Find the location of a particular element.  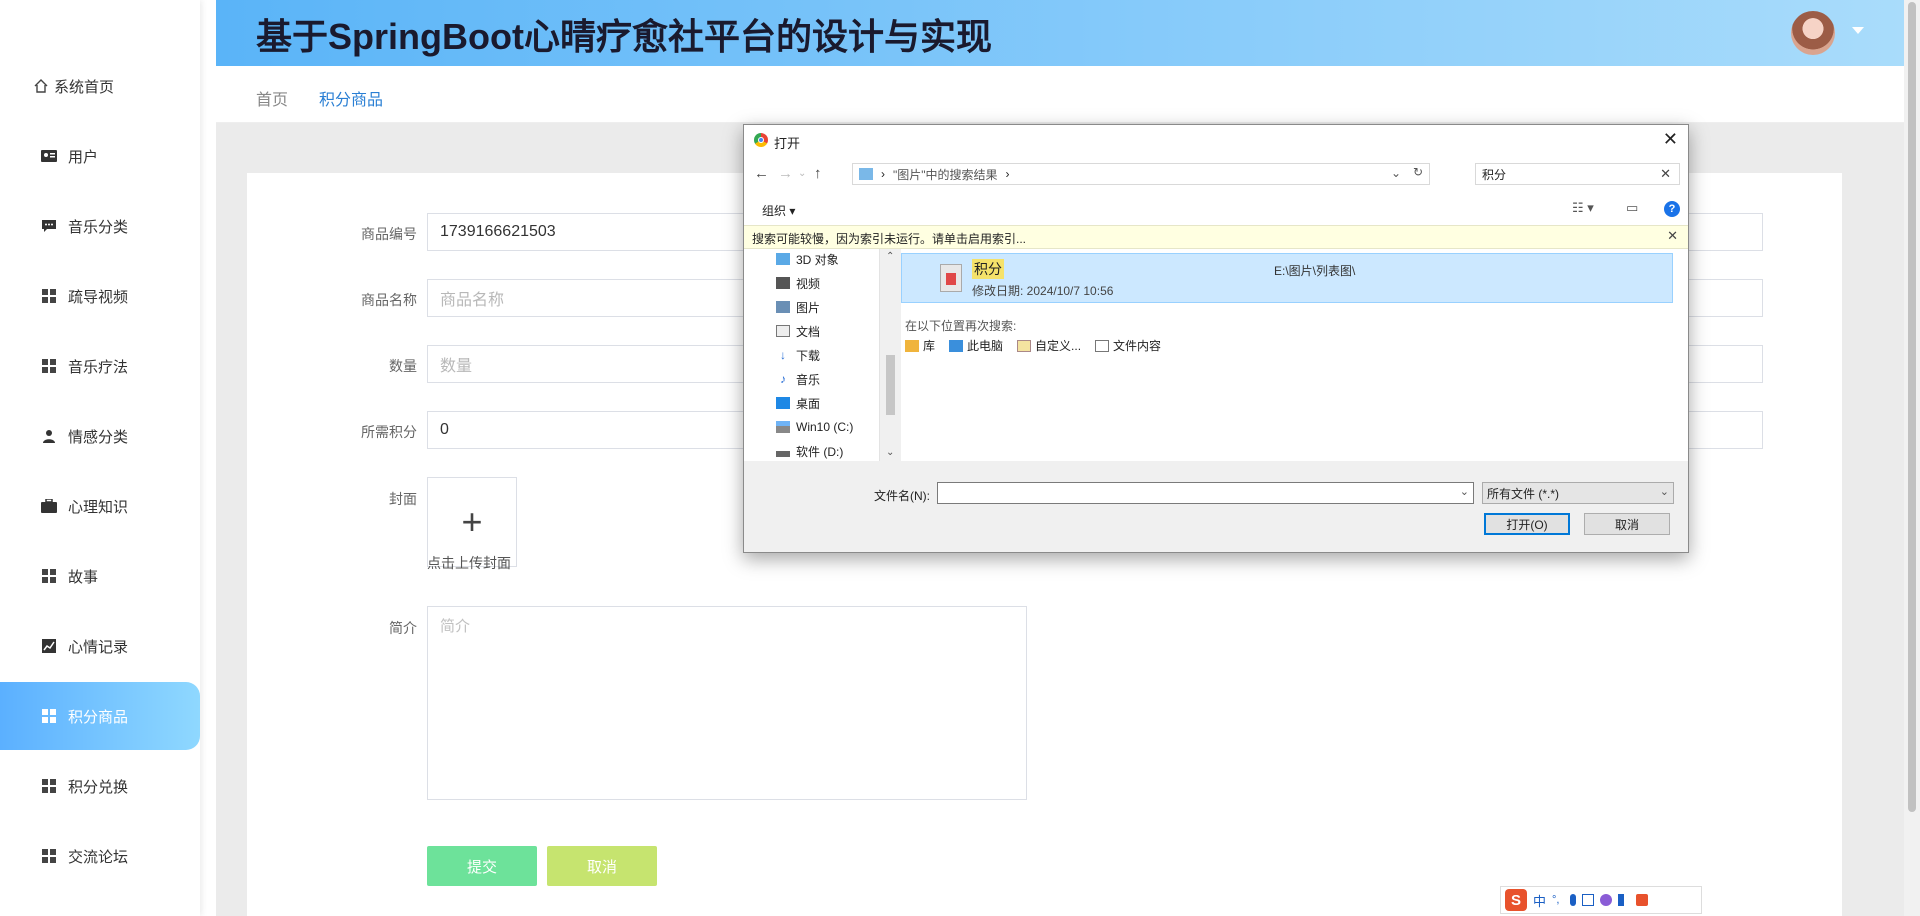

sidebar-item-psych-knowledge: 心理知识 is located at coordinates (100, 506).